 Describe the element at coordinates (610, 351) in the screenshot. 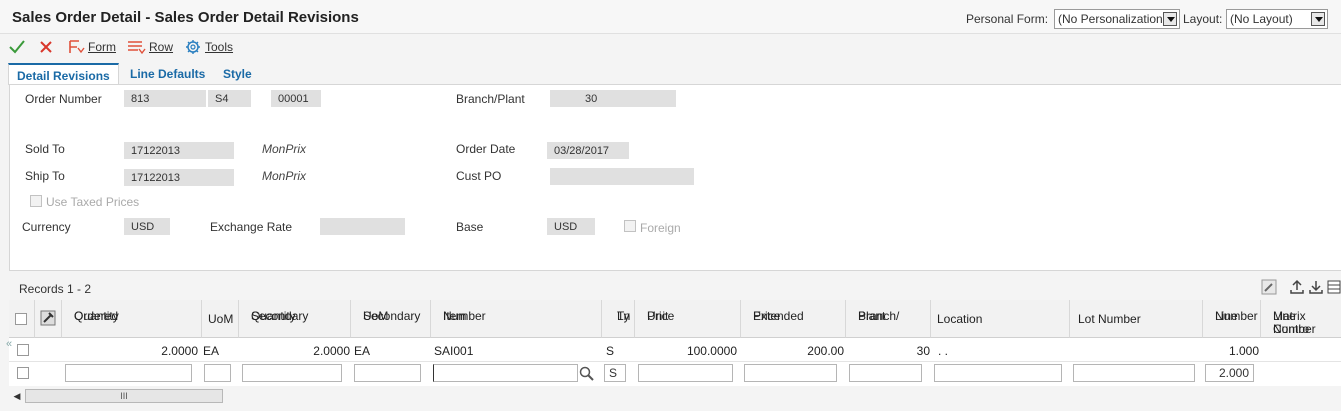

I see `cell-ln-ty: S` at that location.